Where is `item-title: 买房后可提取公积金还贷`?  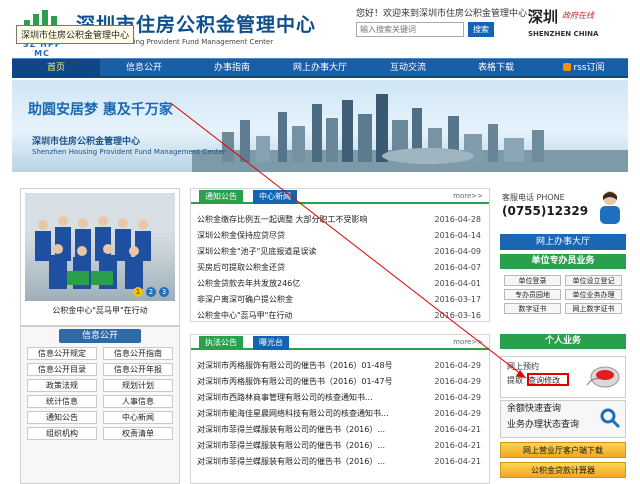
item-title: 买房后可提取公积金还贷 is located at coordinates (241, 267).